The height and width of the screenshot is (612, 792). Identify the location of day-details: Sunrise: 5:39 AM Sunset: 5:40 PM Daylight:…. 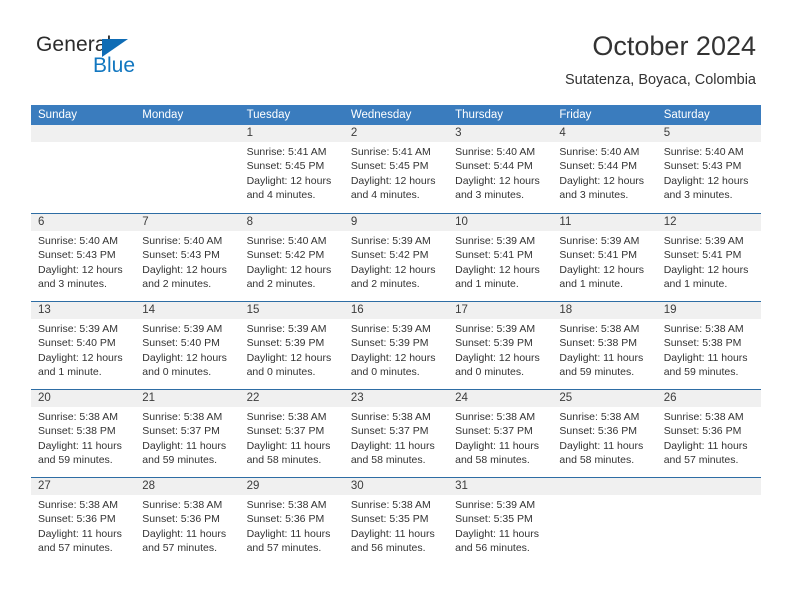
(187, 349).